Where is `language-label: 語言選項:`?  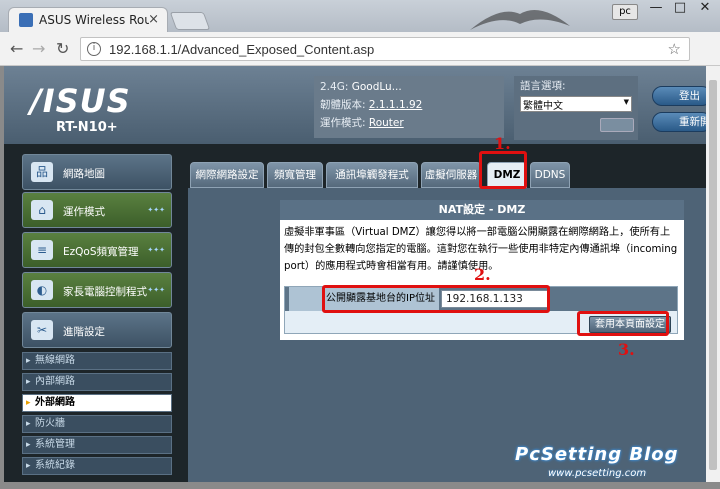 language-label: 語言選項: is located at coordinates (543, 86).